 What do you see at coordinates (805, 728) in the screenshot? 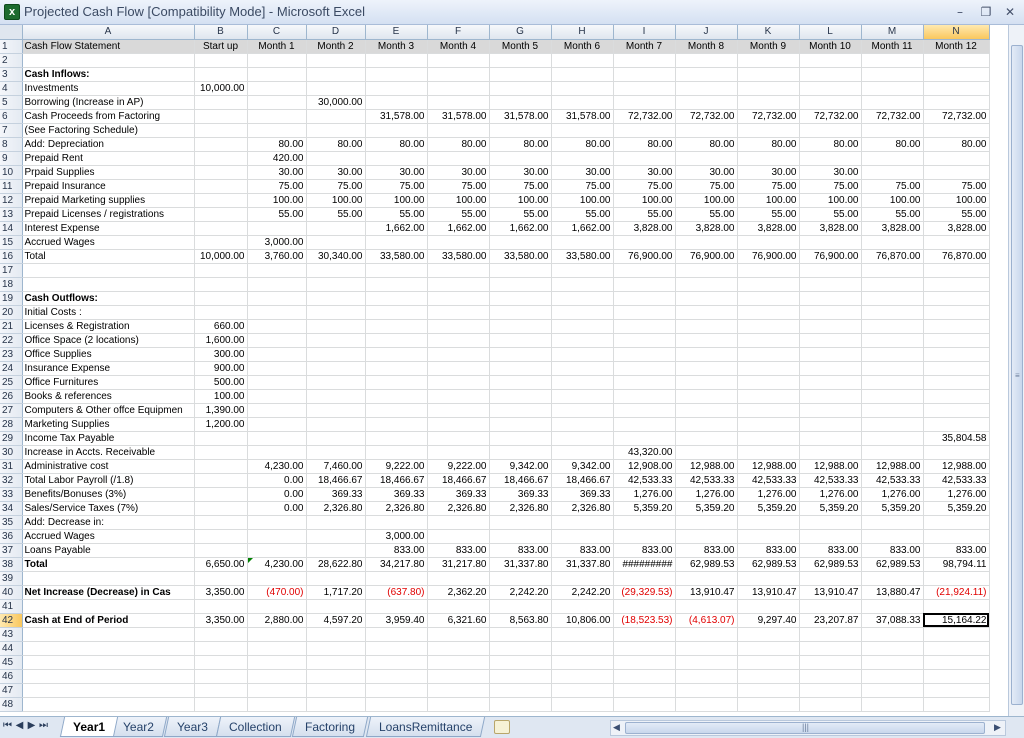
I see `horizontal-scroll-thumb: |||` at bounding box center [805, 728].